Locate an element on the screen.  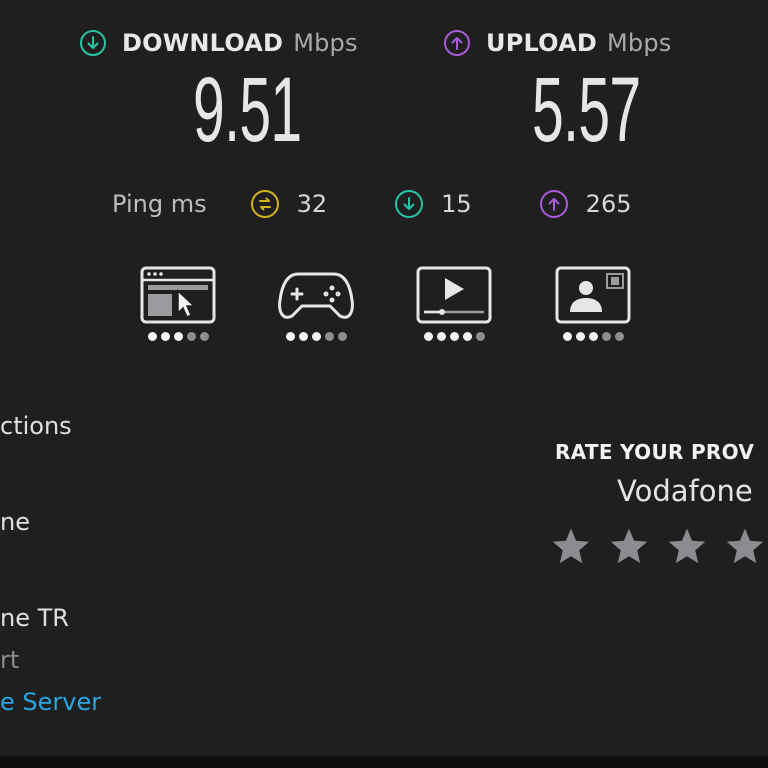
ping-idle: 32 is located at coordinates (289, 204).